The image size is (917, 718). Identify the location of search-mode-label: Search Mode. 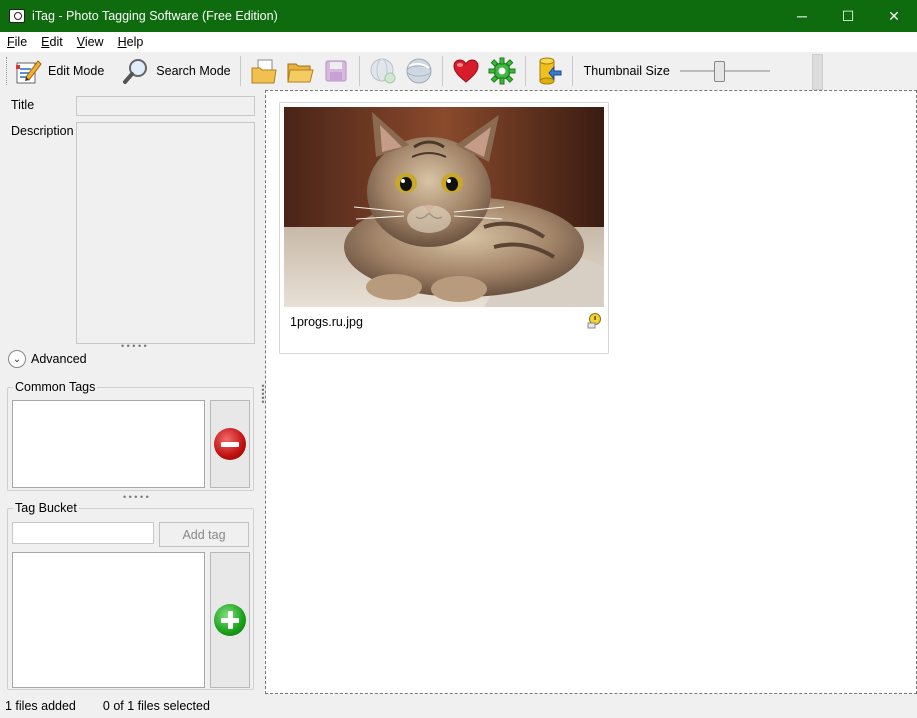
(193, 71).